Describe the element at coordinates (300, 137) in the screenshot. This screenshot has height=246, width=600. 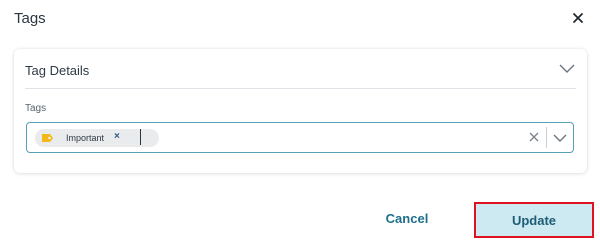
I see `tags-input: Important ×` at that location.